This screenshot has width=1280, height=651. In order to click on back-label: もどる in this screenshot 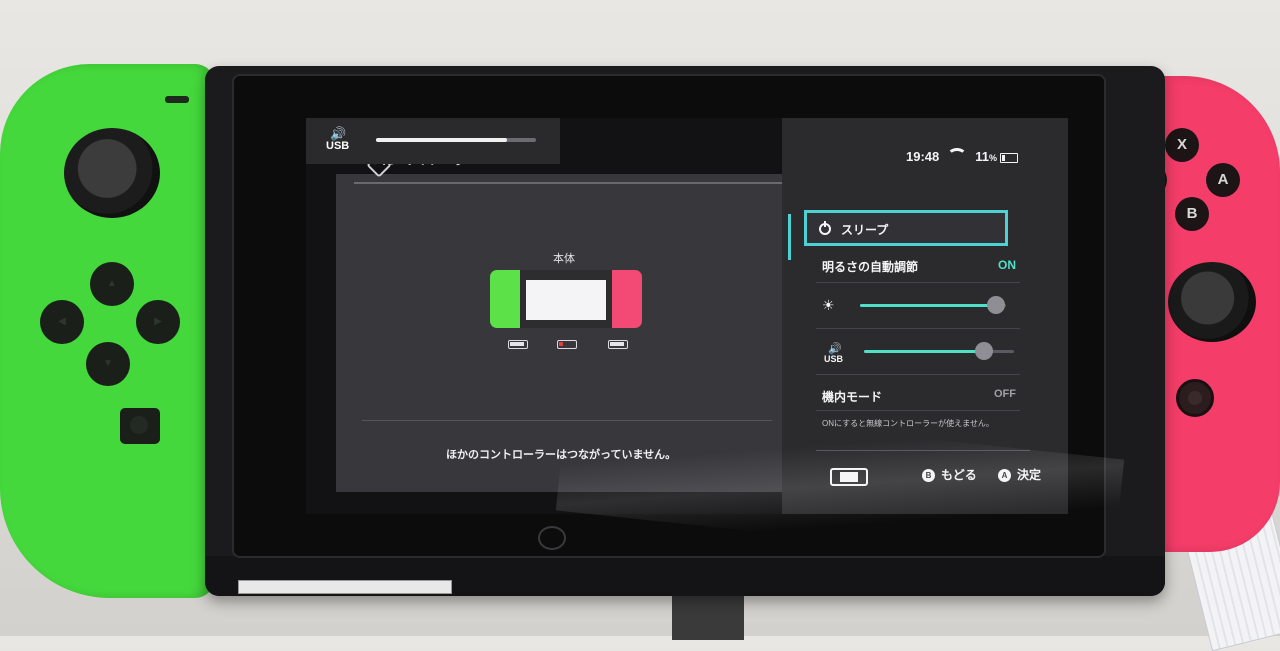, I will do `click(959, 475)`.